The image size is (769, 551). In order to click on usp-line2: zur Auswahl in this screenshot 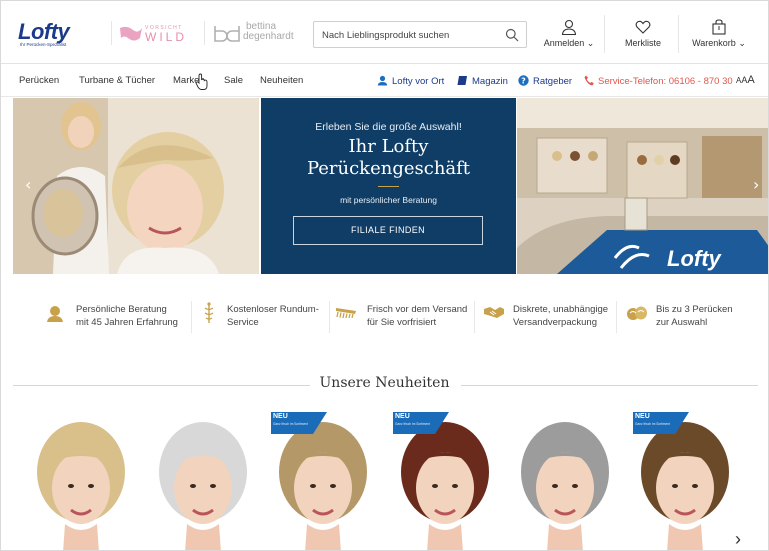, I will do `click(682, 322)`.